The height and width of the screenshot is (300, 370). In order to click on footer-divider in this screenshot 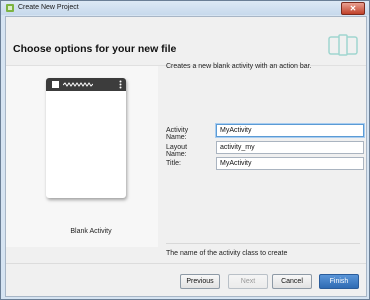, I will do `click(186, 263)`.